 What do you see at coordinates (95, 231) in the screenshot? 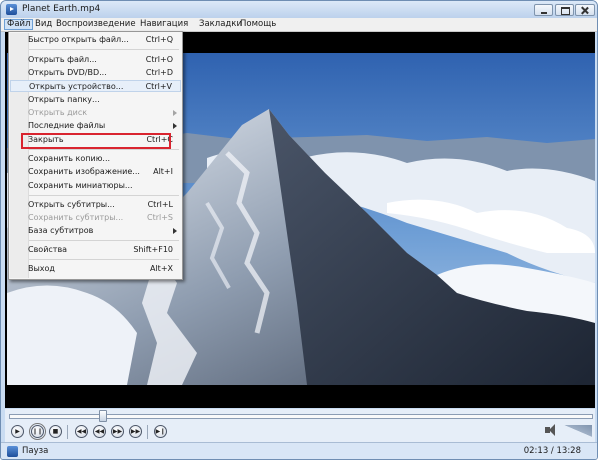
I see `menu-item-subtitle-database: База субтитров` at bounding box center [95, 231].